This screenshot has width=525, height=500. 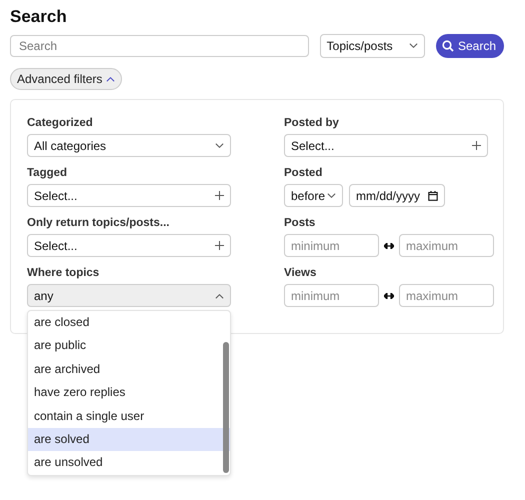 What do you see at coordinates (372, 46) in the screenshot?
I see `type-dropdown: Topics/posts` at bounding box center [372, 46].